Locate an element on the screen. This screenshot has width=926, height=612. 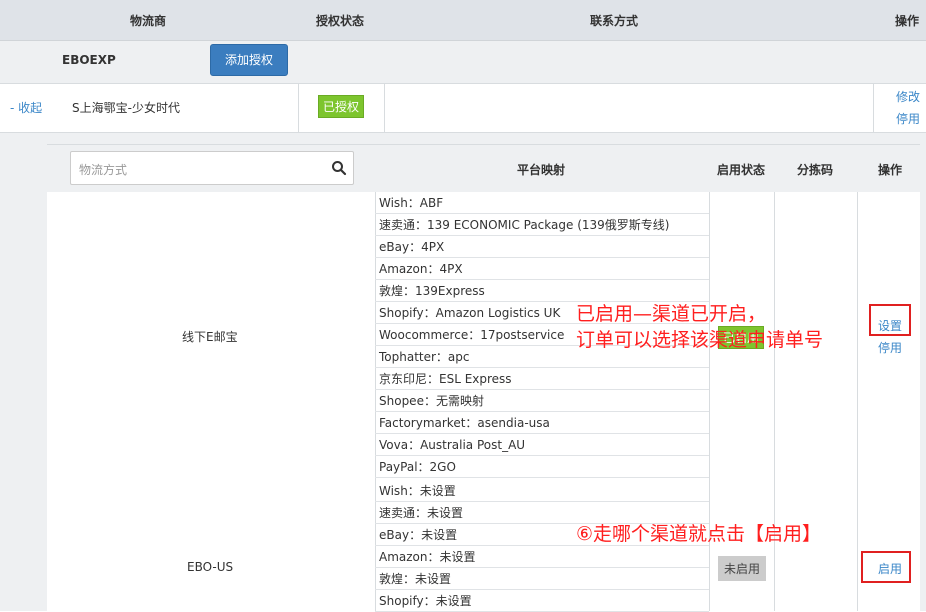
edit-link: 修改 is located at coordinates (908, 96).